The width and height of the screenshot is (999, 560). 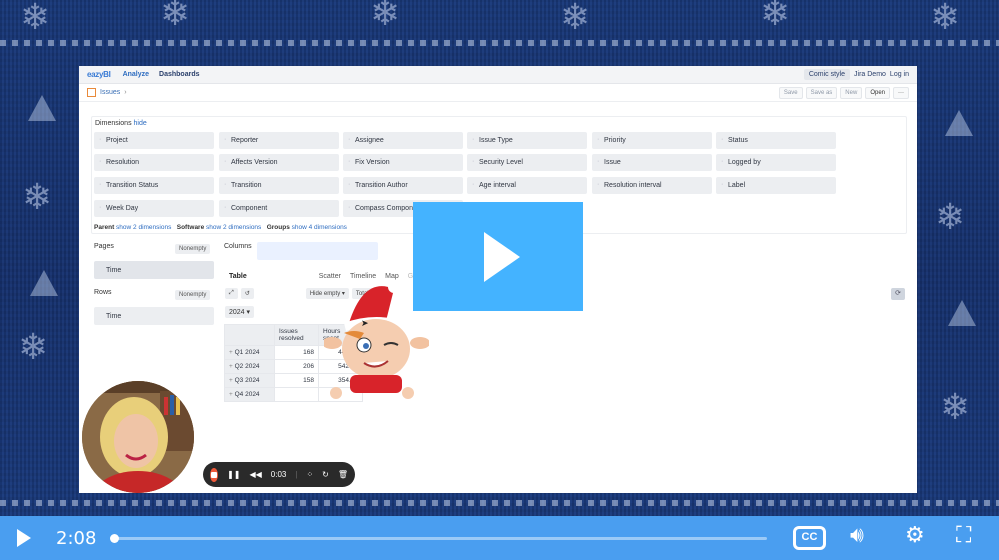 What do you see at coordinates (498, 93) in the screenshot?
I see `report-bar: Issues › Save Save as New Open ···` at bounding box center [498, 93].